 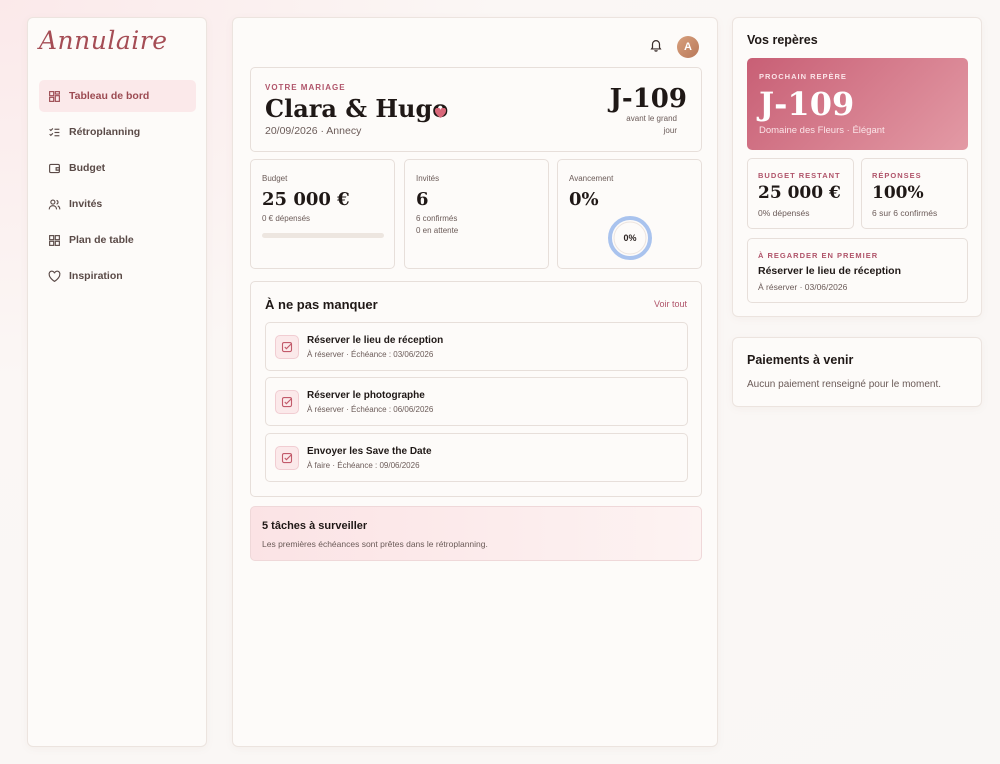 What do you see at coordinates (629, 214) in the screenshot?
I see `progress-stat-card: Avancement 0% 0%` at bounding box center [629, 214].